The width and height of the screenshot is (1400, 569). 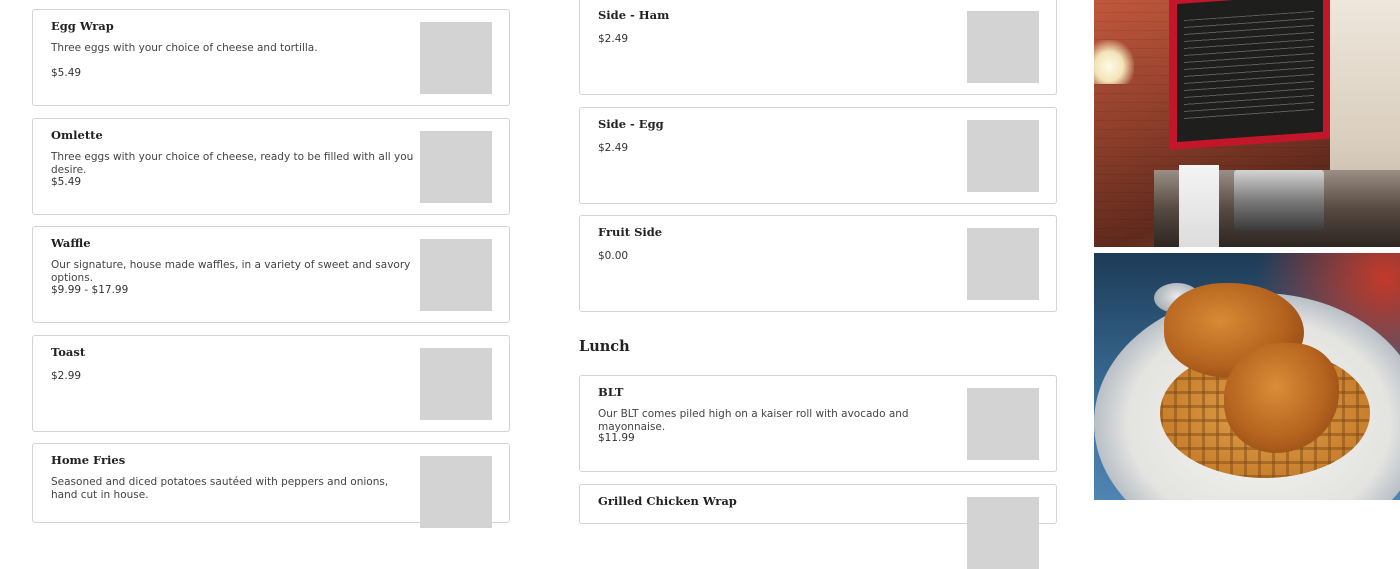 What do you see at coordinates (613, 256) in the screenshot?
I see `menu-item-price: $0.00` at bounding box center [613, 256].